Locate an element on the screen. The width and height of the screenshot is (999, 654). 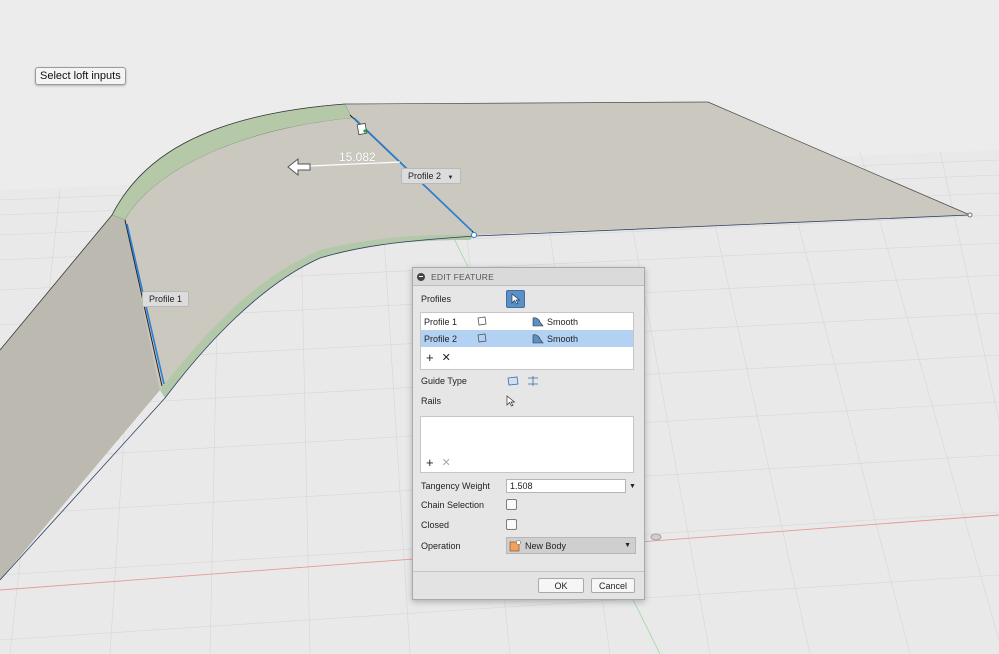
guide-type-row: Guide Type is located at coordinates (528, 381).